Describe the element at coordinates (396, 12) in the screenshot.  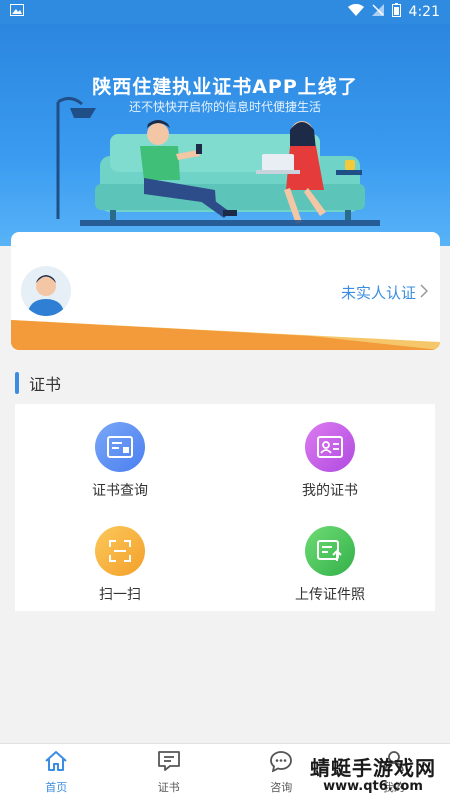
I see `battery-icon` at that location.